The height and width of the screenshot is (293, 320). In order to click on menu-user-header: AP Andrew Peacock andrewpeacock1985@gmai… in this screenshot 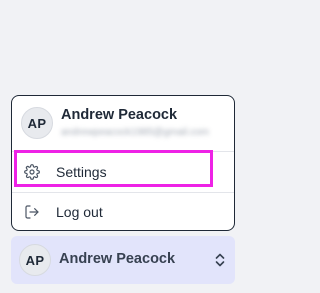, I will do `click(123, 123)`.